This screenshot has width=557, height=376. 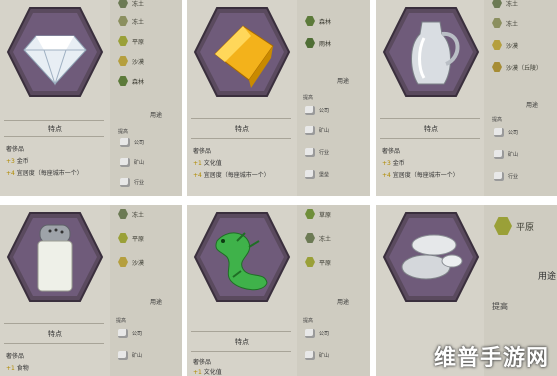 What do you see at coordinates (17, 368) in the screenshot?
I see `yield-line: +1 食物` at bounding box center [17, 368].